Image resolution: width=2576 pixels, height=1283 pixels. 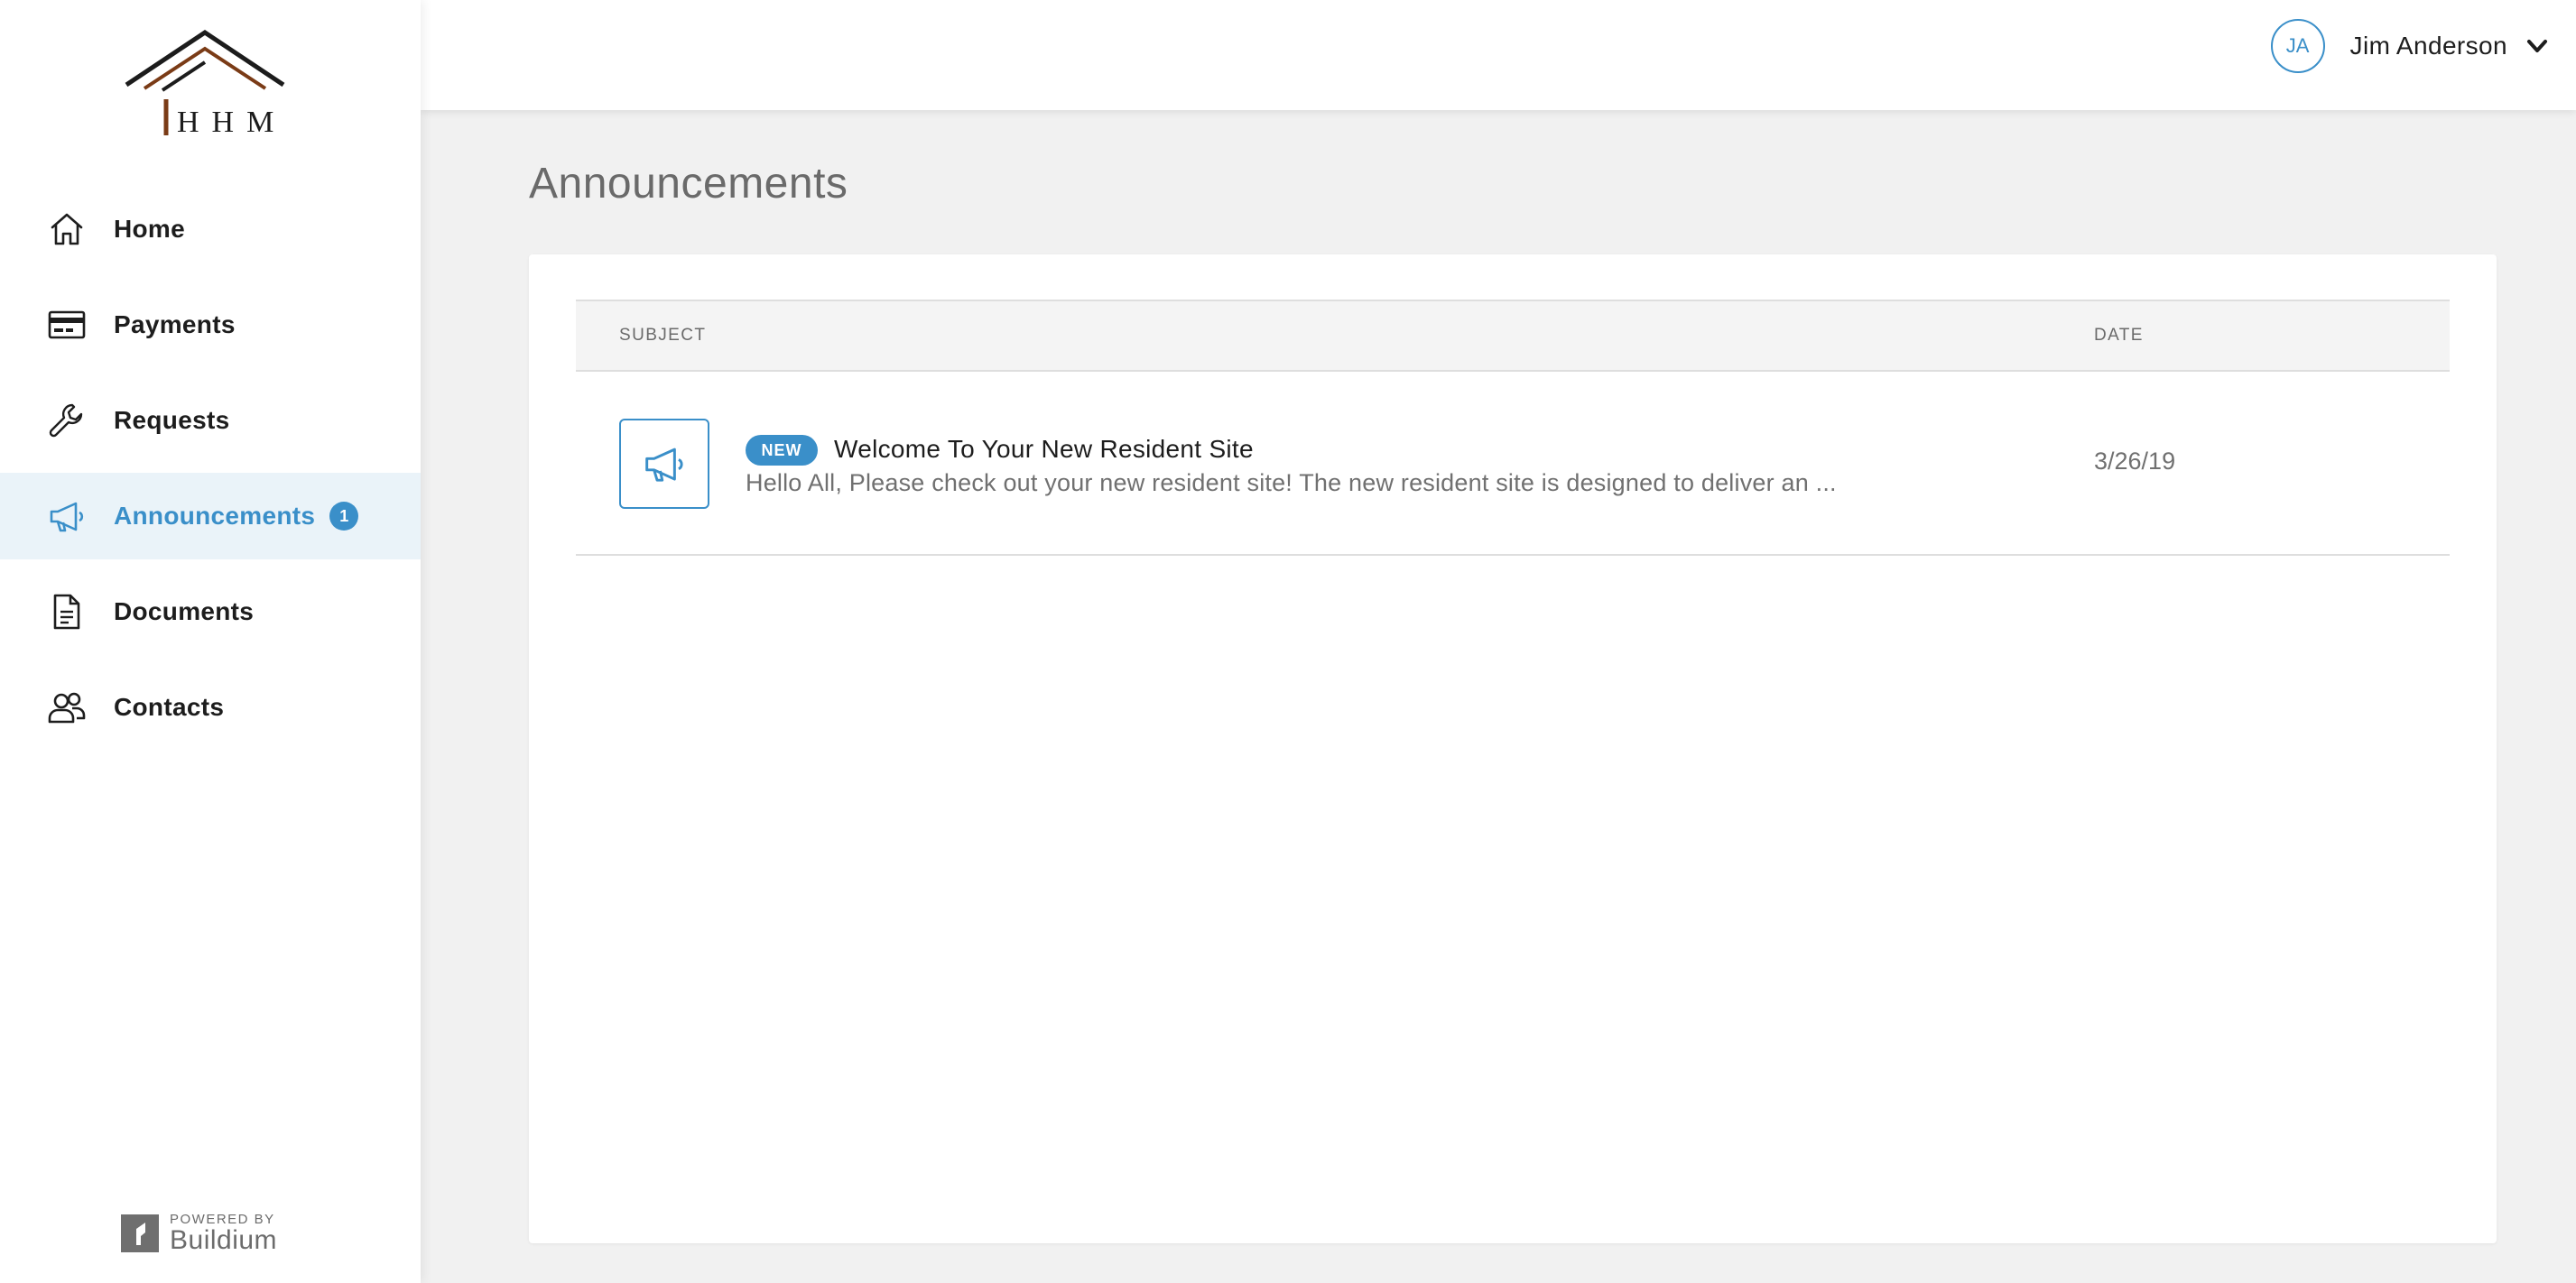 I want to click on chevron-down-icon, so click(x=2537, y=46).